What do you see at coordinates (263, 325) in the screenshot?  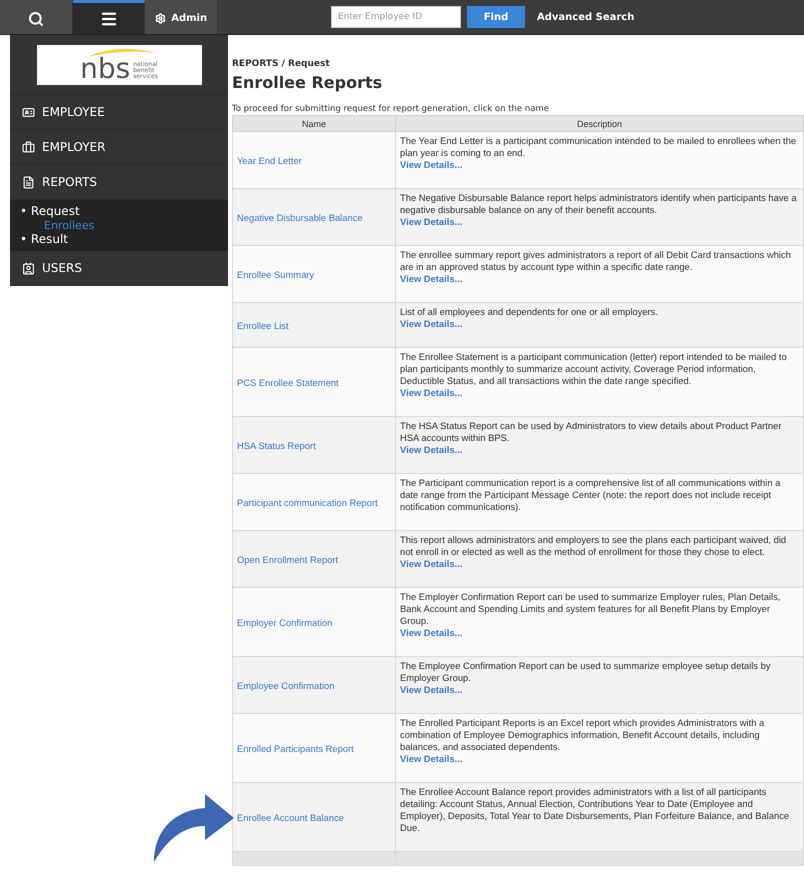 I see `report-link: Enrollee List` at bounding box center [263, 325].